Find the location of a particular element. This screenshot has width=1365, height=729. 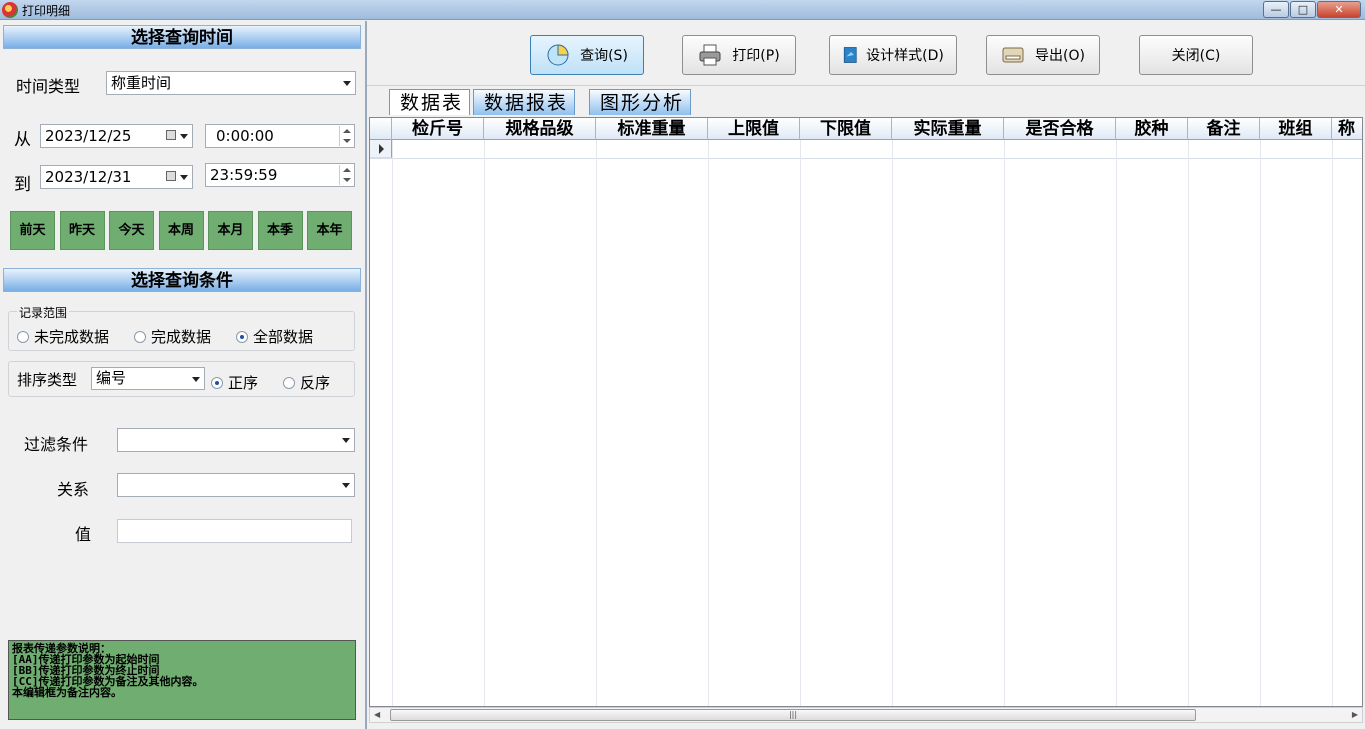

sort-group: 排序类型 编号 正序 反序 is located at coordinates (181, 379).